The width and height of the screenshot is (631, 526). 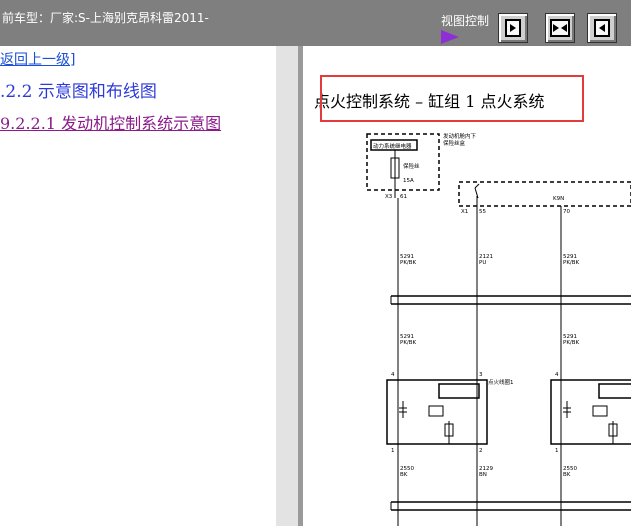 I want to click on pin-70: 70, so click(x=566, y=212).